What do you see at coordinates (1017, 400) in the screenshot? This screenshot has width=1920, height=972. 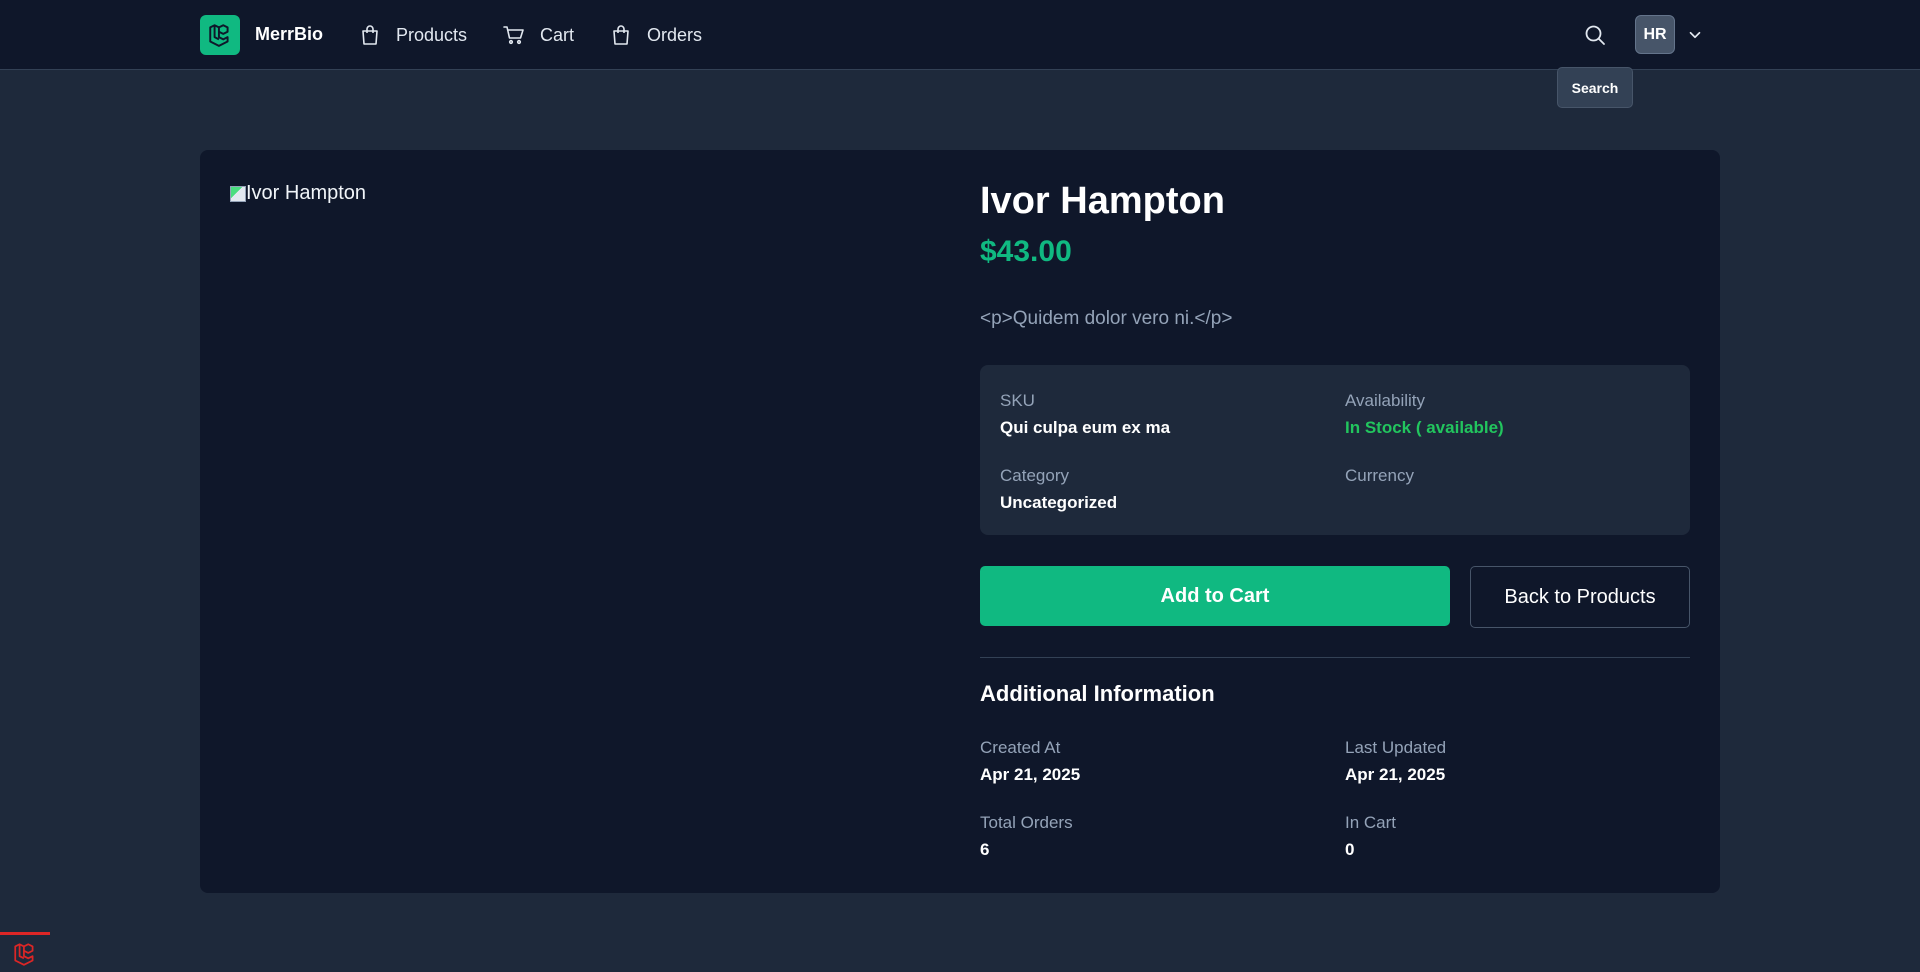 I see `sku-label: SKU` at bounding box center [1017, 400].